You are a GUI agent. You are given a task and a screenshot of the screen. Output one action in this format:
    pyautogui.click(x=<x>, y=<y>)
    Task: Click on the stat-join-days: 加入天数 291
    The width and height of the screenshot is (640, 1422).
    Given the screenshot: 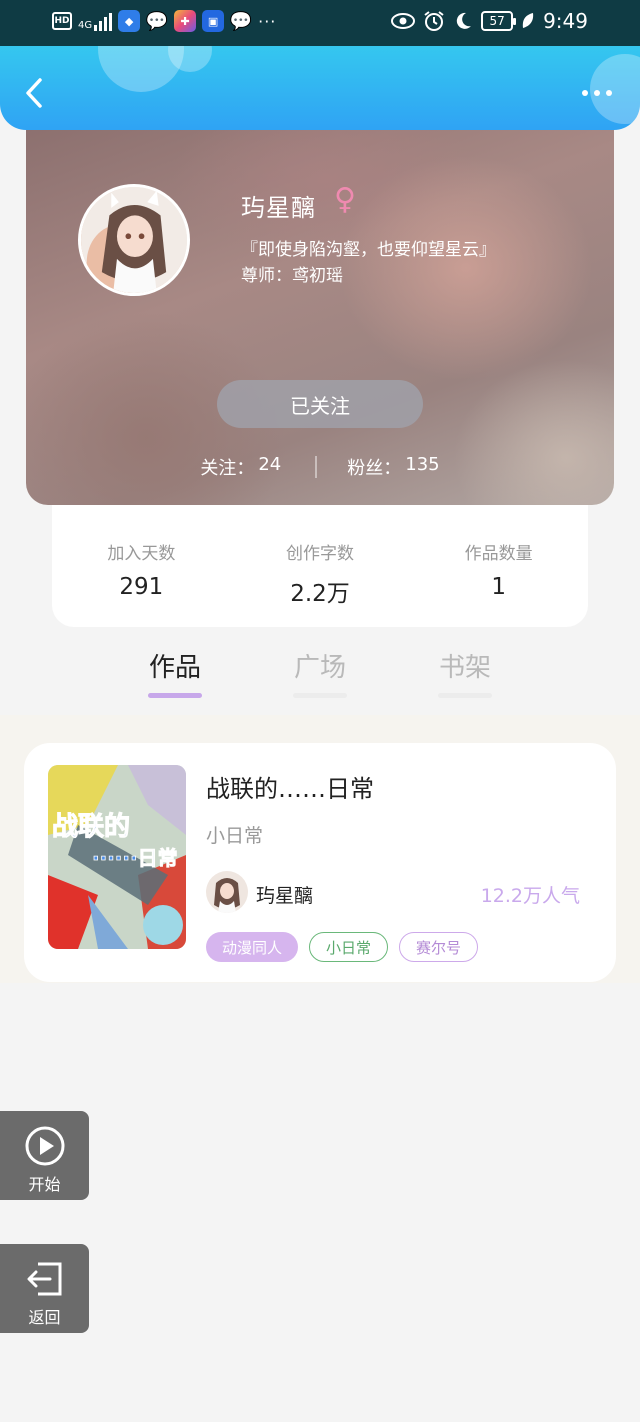 What is the action you would take?
    pyautogui.click(x=141, y=566)
    